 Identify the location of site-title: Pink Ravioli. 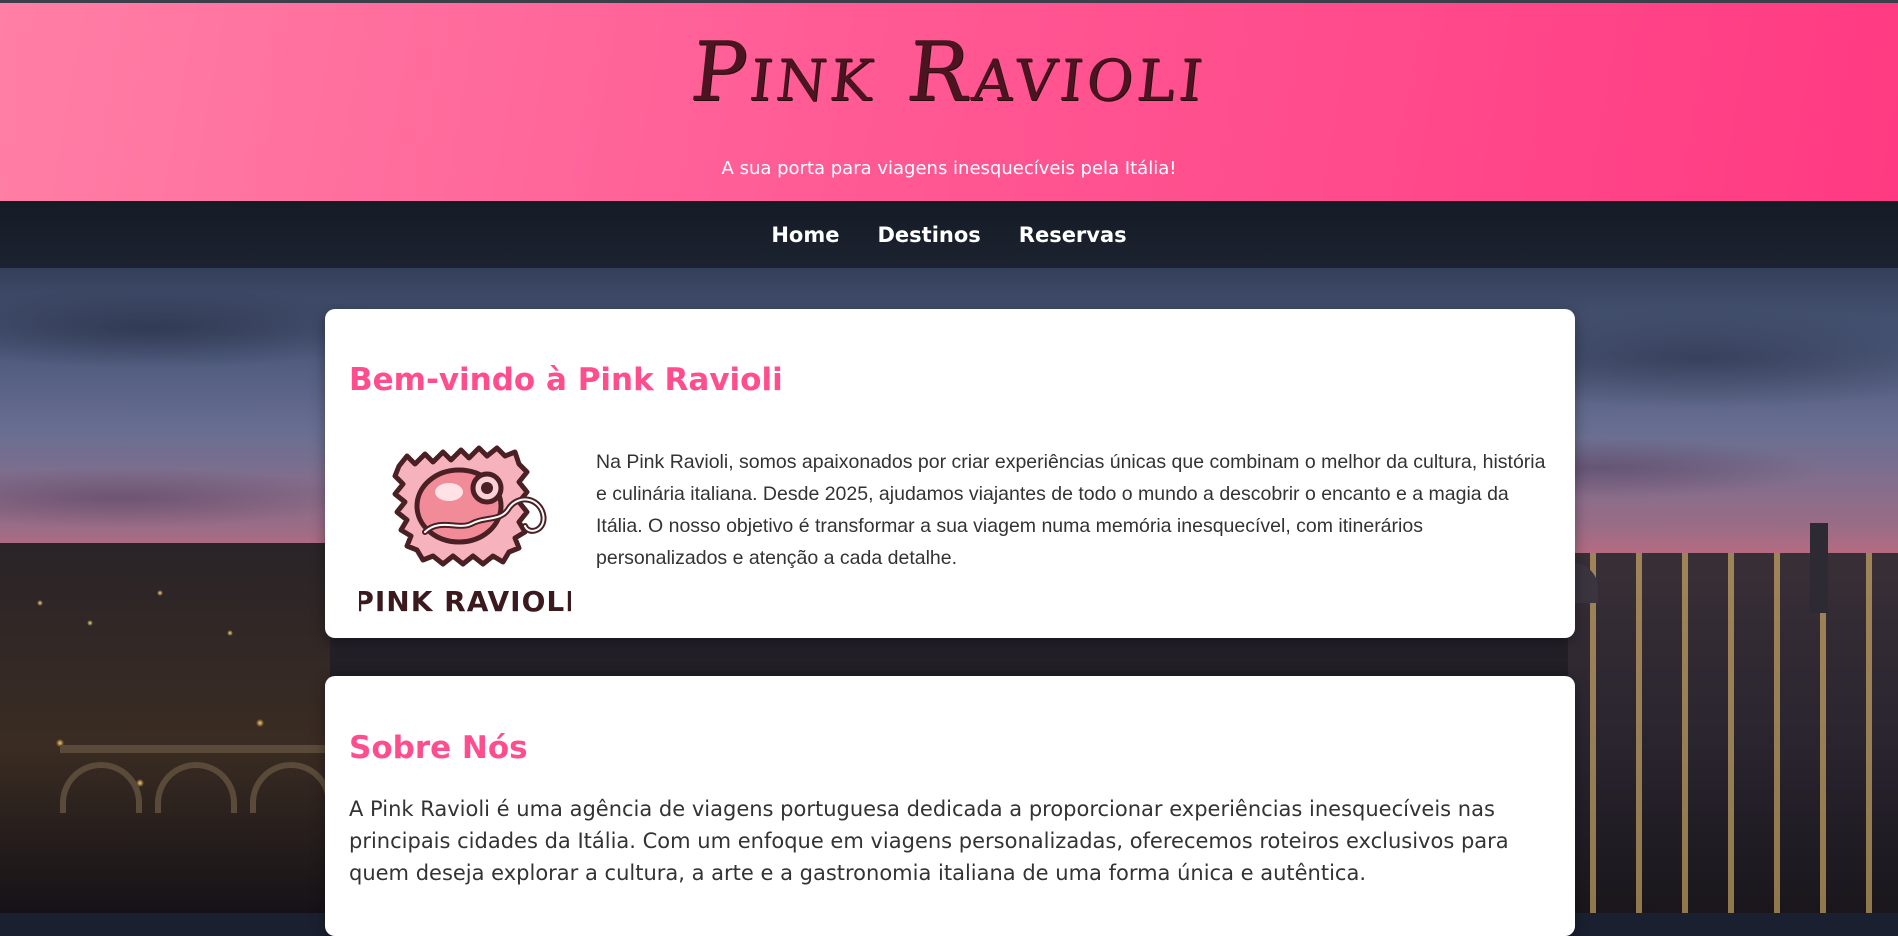
(949, 72).